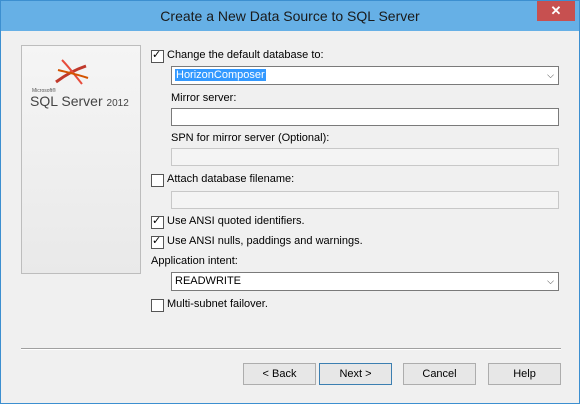  What do you see at coordinates (365, 281) in the screenshot?
I see `application-intent-select: READWRITE ⌵` at bounding box center [365, 281].